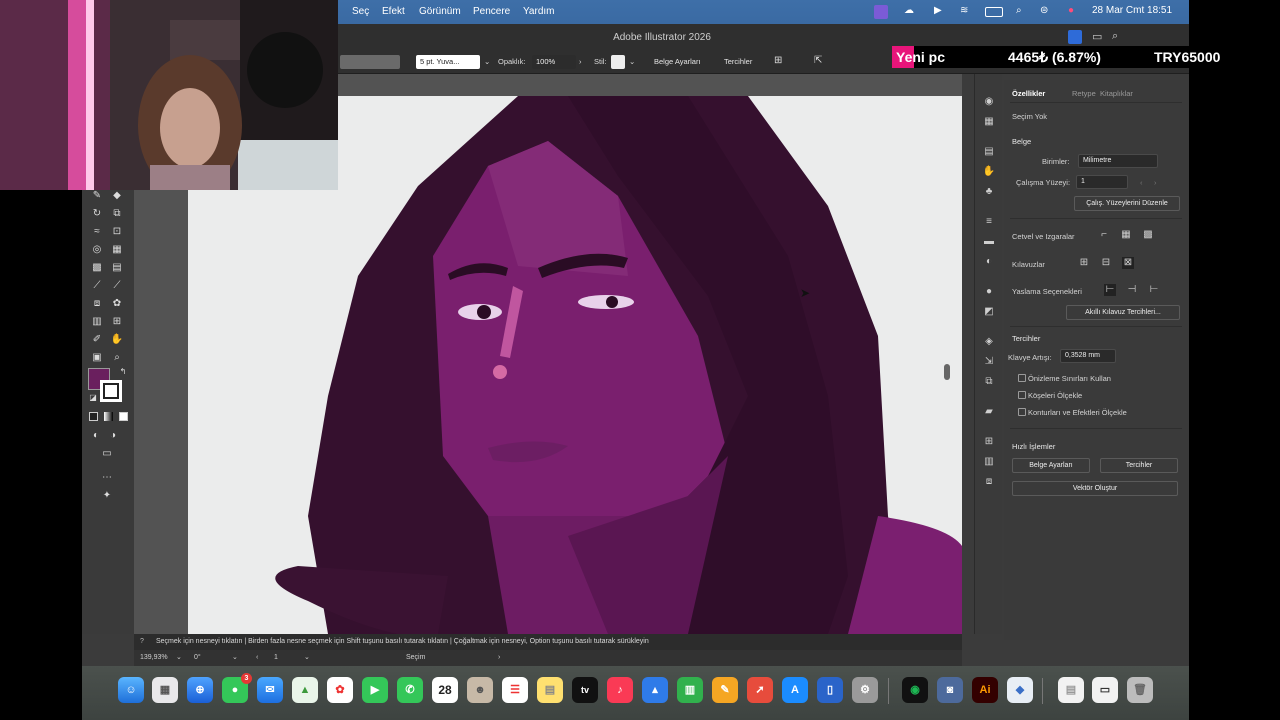 Image resolution: width=1280 pixels, height=720 pixels. Describe the element at coordinates (989, 172) in the screenshot. I see `brushes-panel-icon: ✋` at that location.